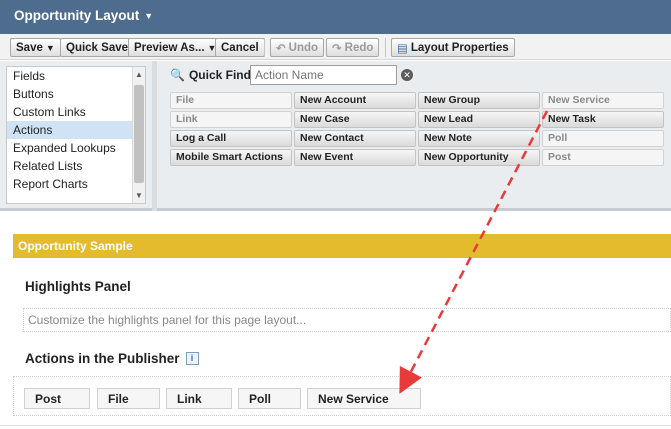 This screenshot has width=671, height=429. What do you see at coordinates (355, 138) in the screenshot?
I see `palette-item: New Contact` at bounding box center [355, 138].